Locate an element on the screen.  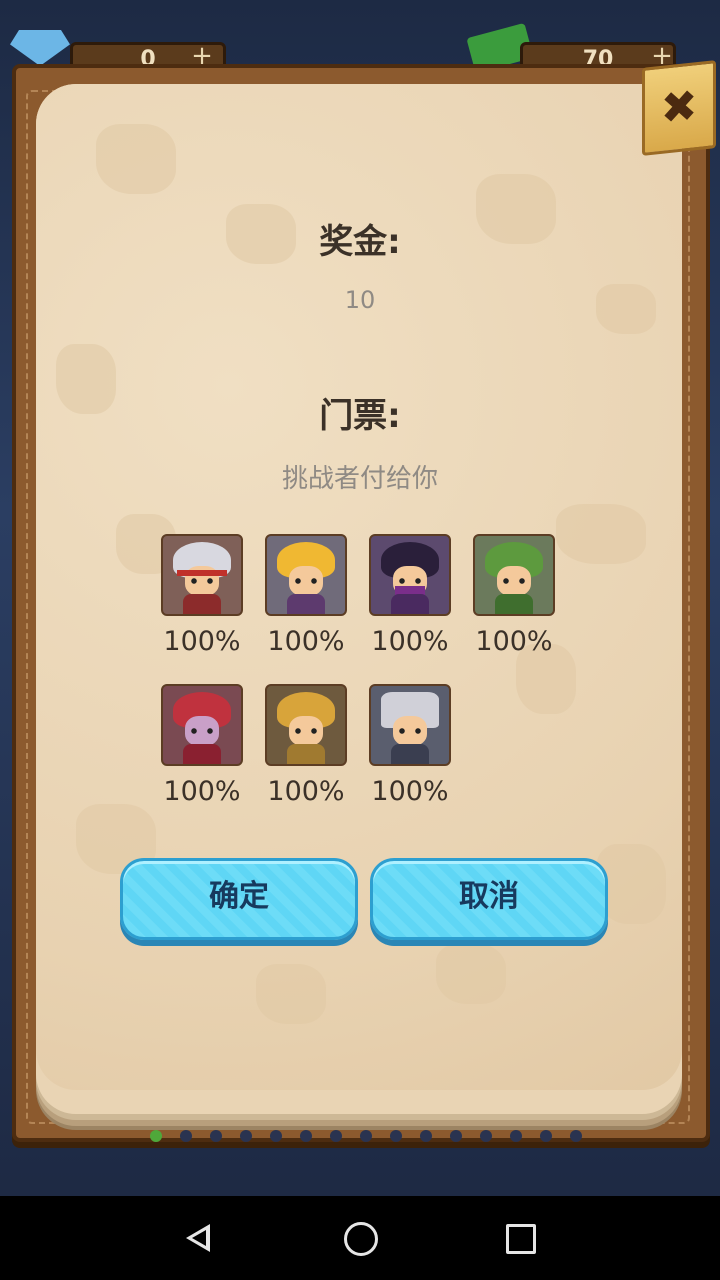
cancel-button: 取消 is located at coordinates (489, 899).